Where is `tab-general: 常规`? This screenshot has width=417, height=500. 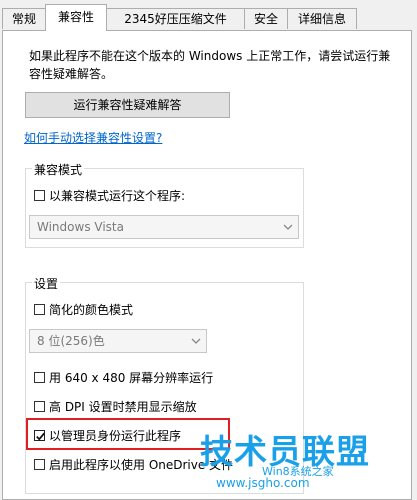
tab-general: 常规 is located at coordinates (24, 18).